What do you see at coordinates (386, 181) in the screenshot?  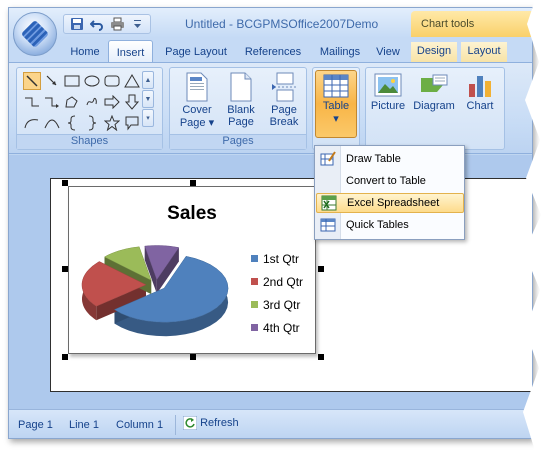 I see `menu-item-label: Convert to Table` at bounding box center [386, 181].